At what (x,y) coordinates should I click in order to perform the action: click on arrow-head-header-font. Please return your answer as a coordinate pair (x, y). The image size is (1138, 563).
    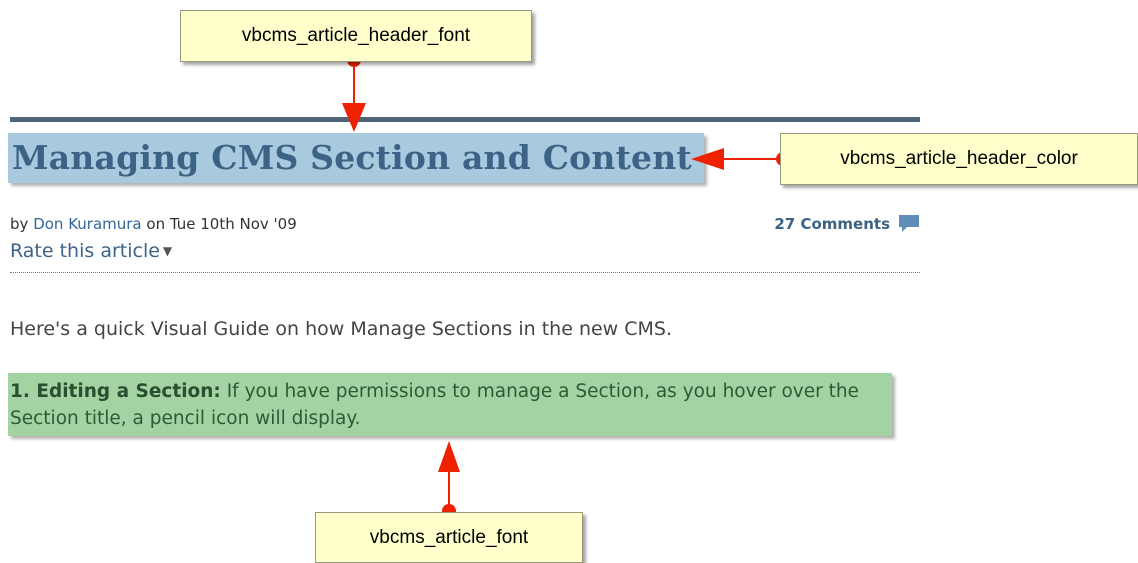
    Looking at the image, I should click on (354, 117).